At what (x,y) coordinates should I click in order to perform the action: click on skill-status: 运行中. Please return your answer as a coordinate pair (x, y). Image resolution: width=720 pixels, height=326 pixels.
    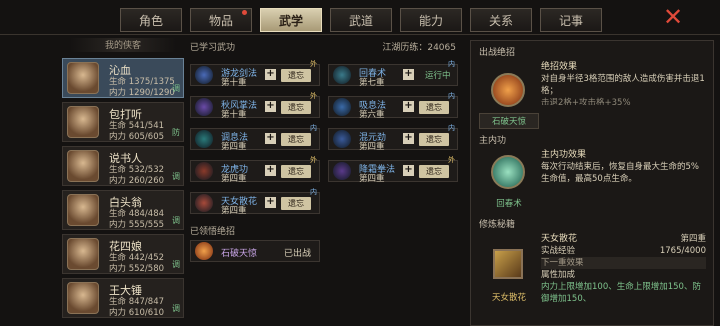
    Looking at the image, I should click on (438, 76).